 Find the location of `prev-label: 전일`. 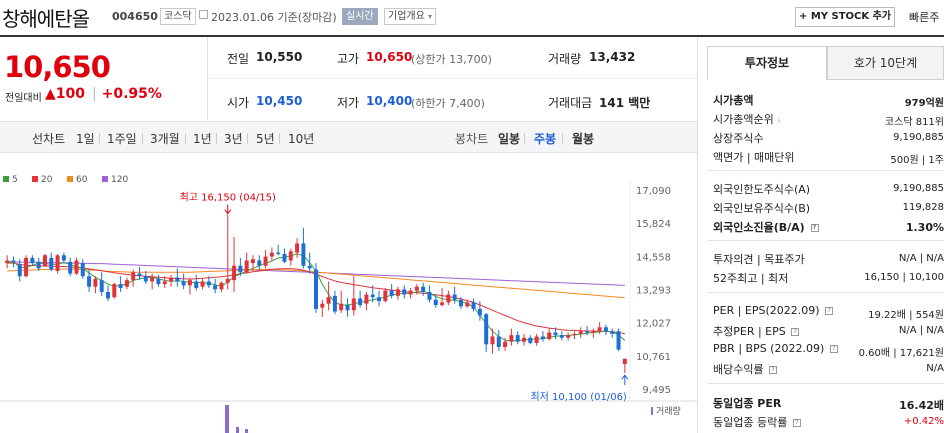

prev-label: 전일 is located at coordinates (238, 59).